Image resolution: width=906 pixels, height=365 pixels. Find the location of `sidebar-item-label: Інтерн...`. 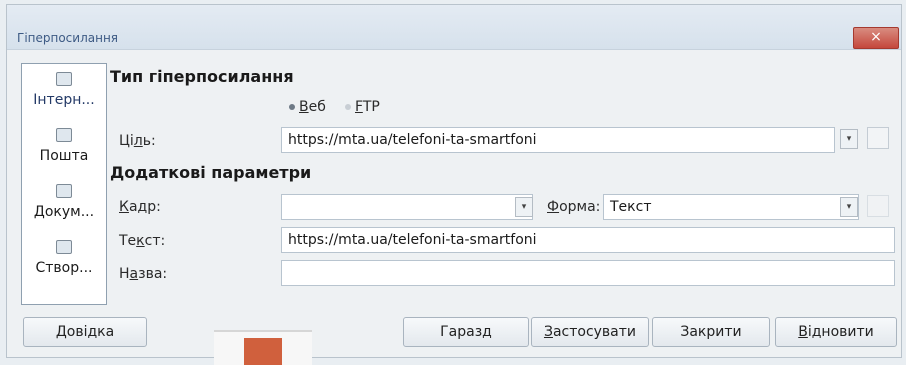

sidebar-item-label: Інтерн... is located at coordinates (64, 100).